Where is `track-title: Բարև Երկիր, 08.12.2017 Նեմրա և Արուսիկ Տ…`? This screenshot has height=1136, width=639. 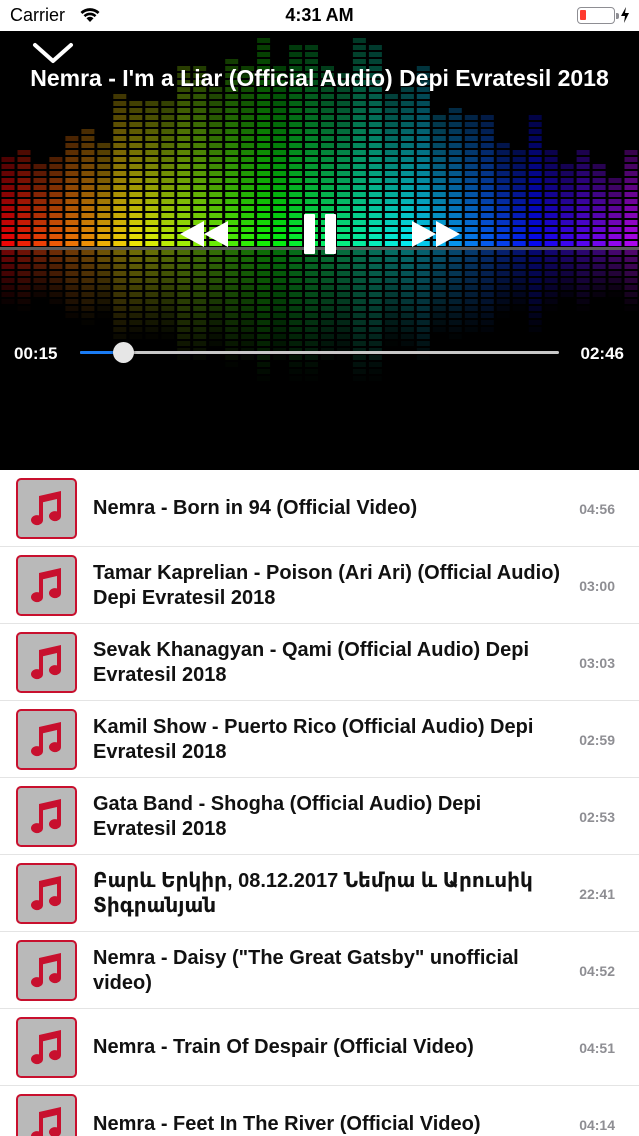 track-title: Բարև Երկիր, 08.12.2017 Նեմրա և Արուսիկ Տ… is located at coordinates (313, 893).